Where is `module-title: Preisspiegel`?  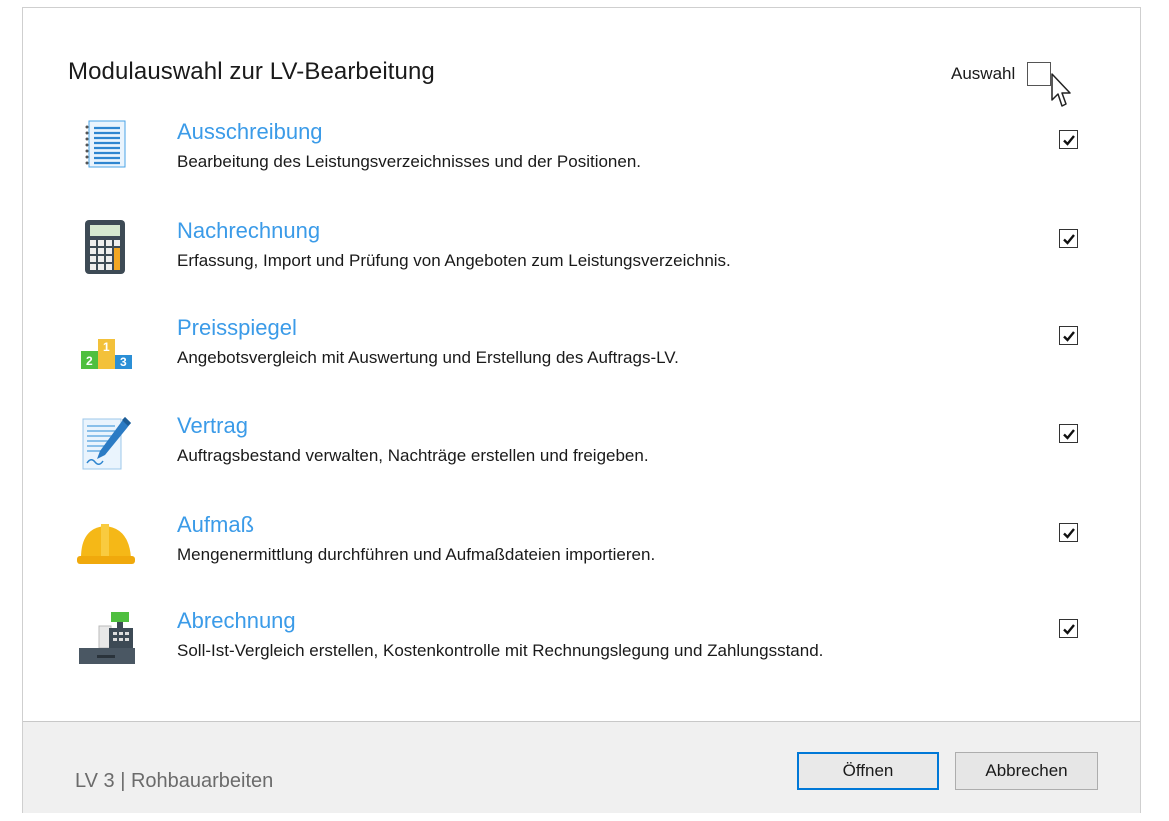 module-title: Preisspiegel is located at coordinates (237, 327).